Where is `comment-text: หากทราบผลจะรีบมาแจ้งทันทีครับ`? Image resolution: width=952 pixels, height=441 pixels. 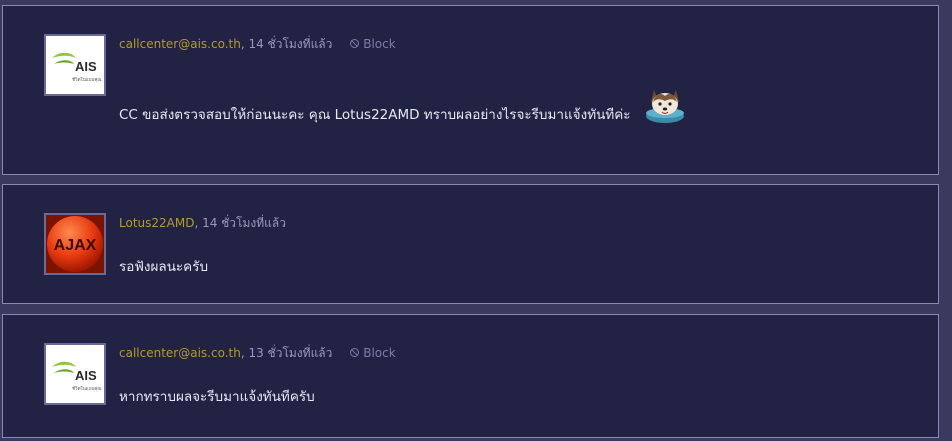 comment-text: หากทราบผลจะรีบมาแจ้งทันทีครับ is located at coordinates (217, 397).